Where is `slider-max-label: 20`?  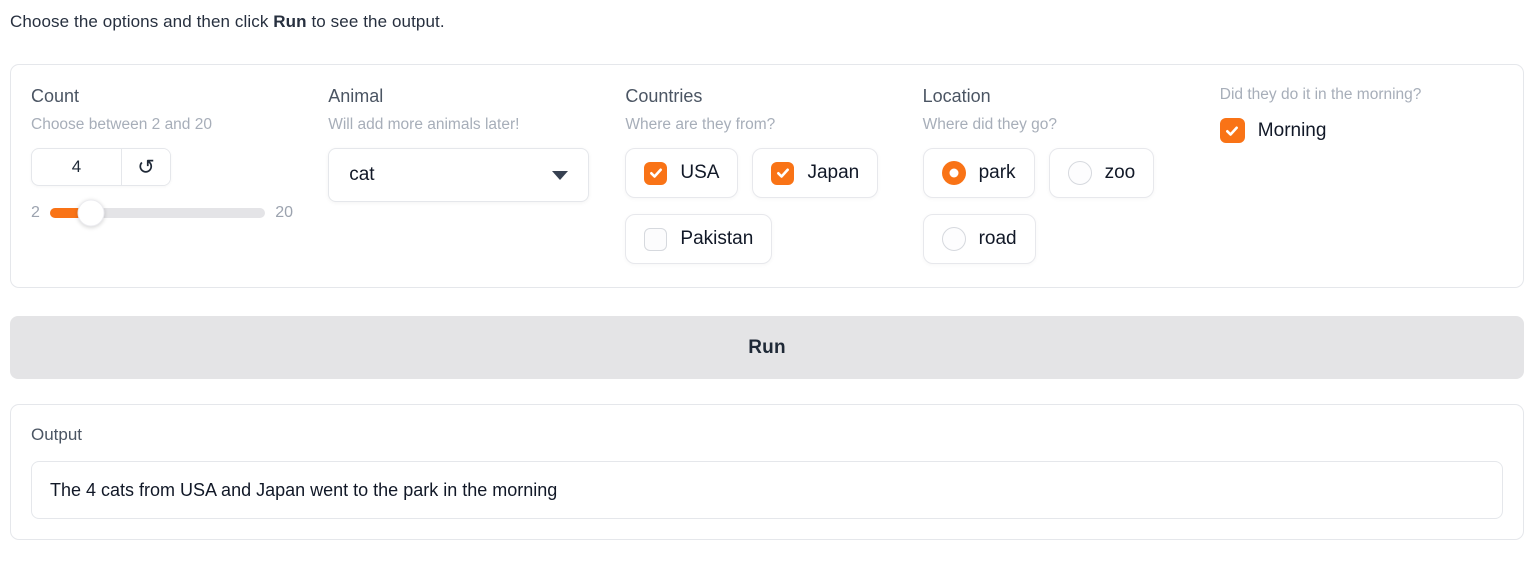 slider-max-label: 20 is located at coordinates (284, 212).